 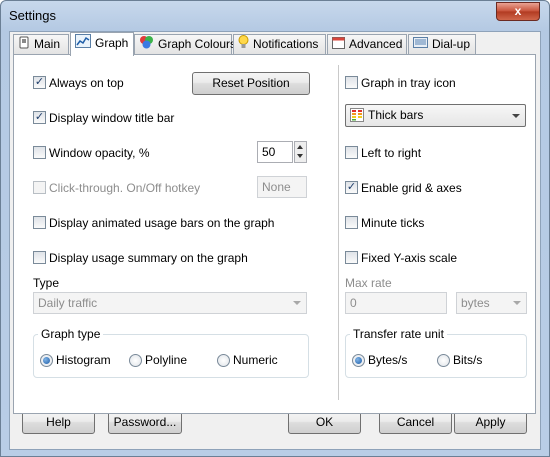 I want to click on tab-dial-up: Dial-up, so click(x=442, y=44).